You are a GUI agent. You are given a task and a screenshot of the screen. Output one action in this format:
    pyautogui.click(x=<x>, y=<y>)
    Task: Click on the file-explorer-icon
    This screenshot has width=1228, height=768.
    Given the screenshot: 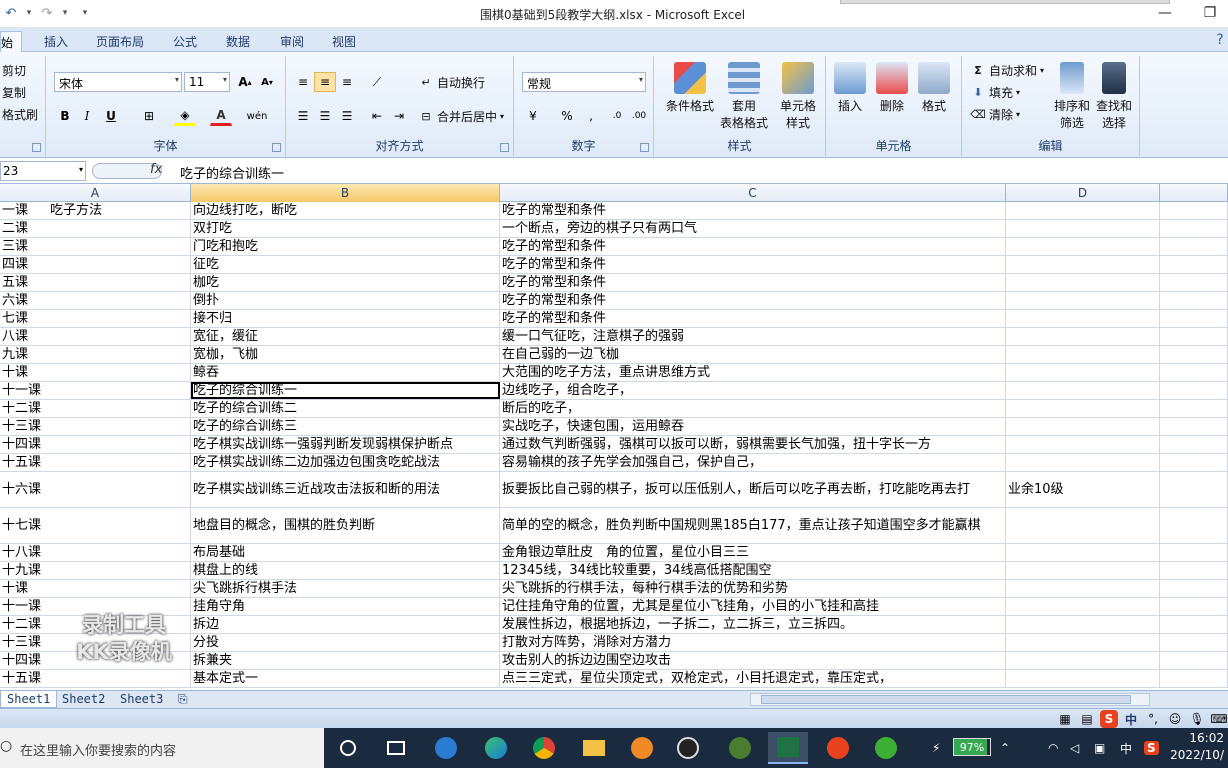 What is the action you would take?
    pyautogui.click(x=594, y=748)
    